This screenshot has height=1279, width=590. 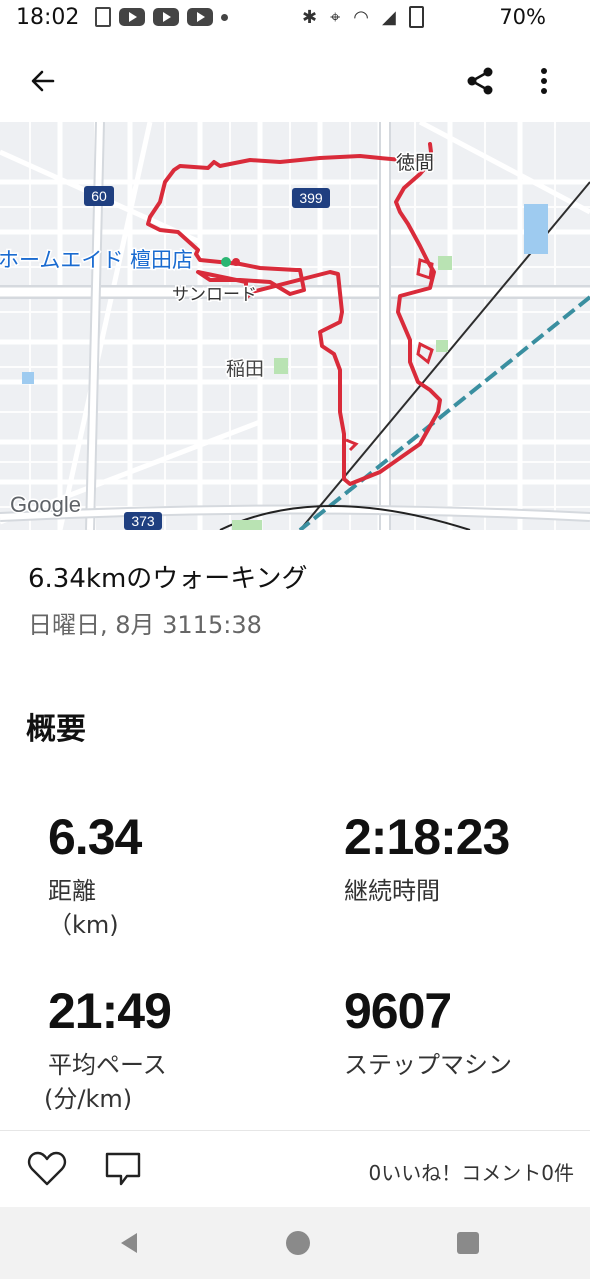 What do you see at coordinates (96, 260) in the screenshot?
I see `map-label-store: ホームエイド 檀田店` at bounding box center [96, 260].